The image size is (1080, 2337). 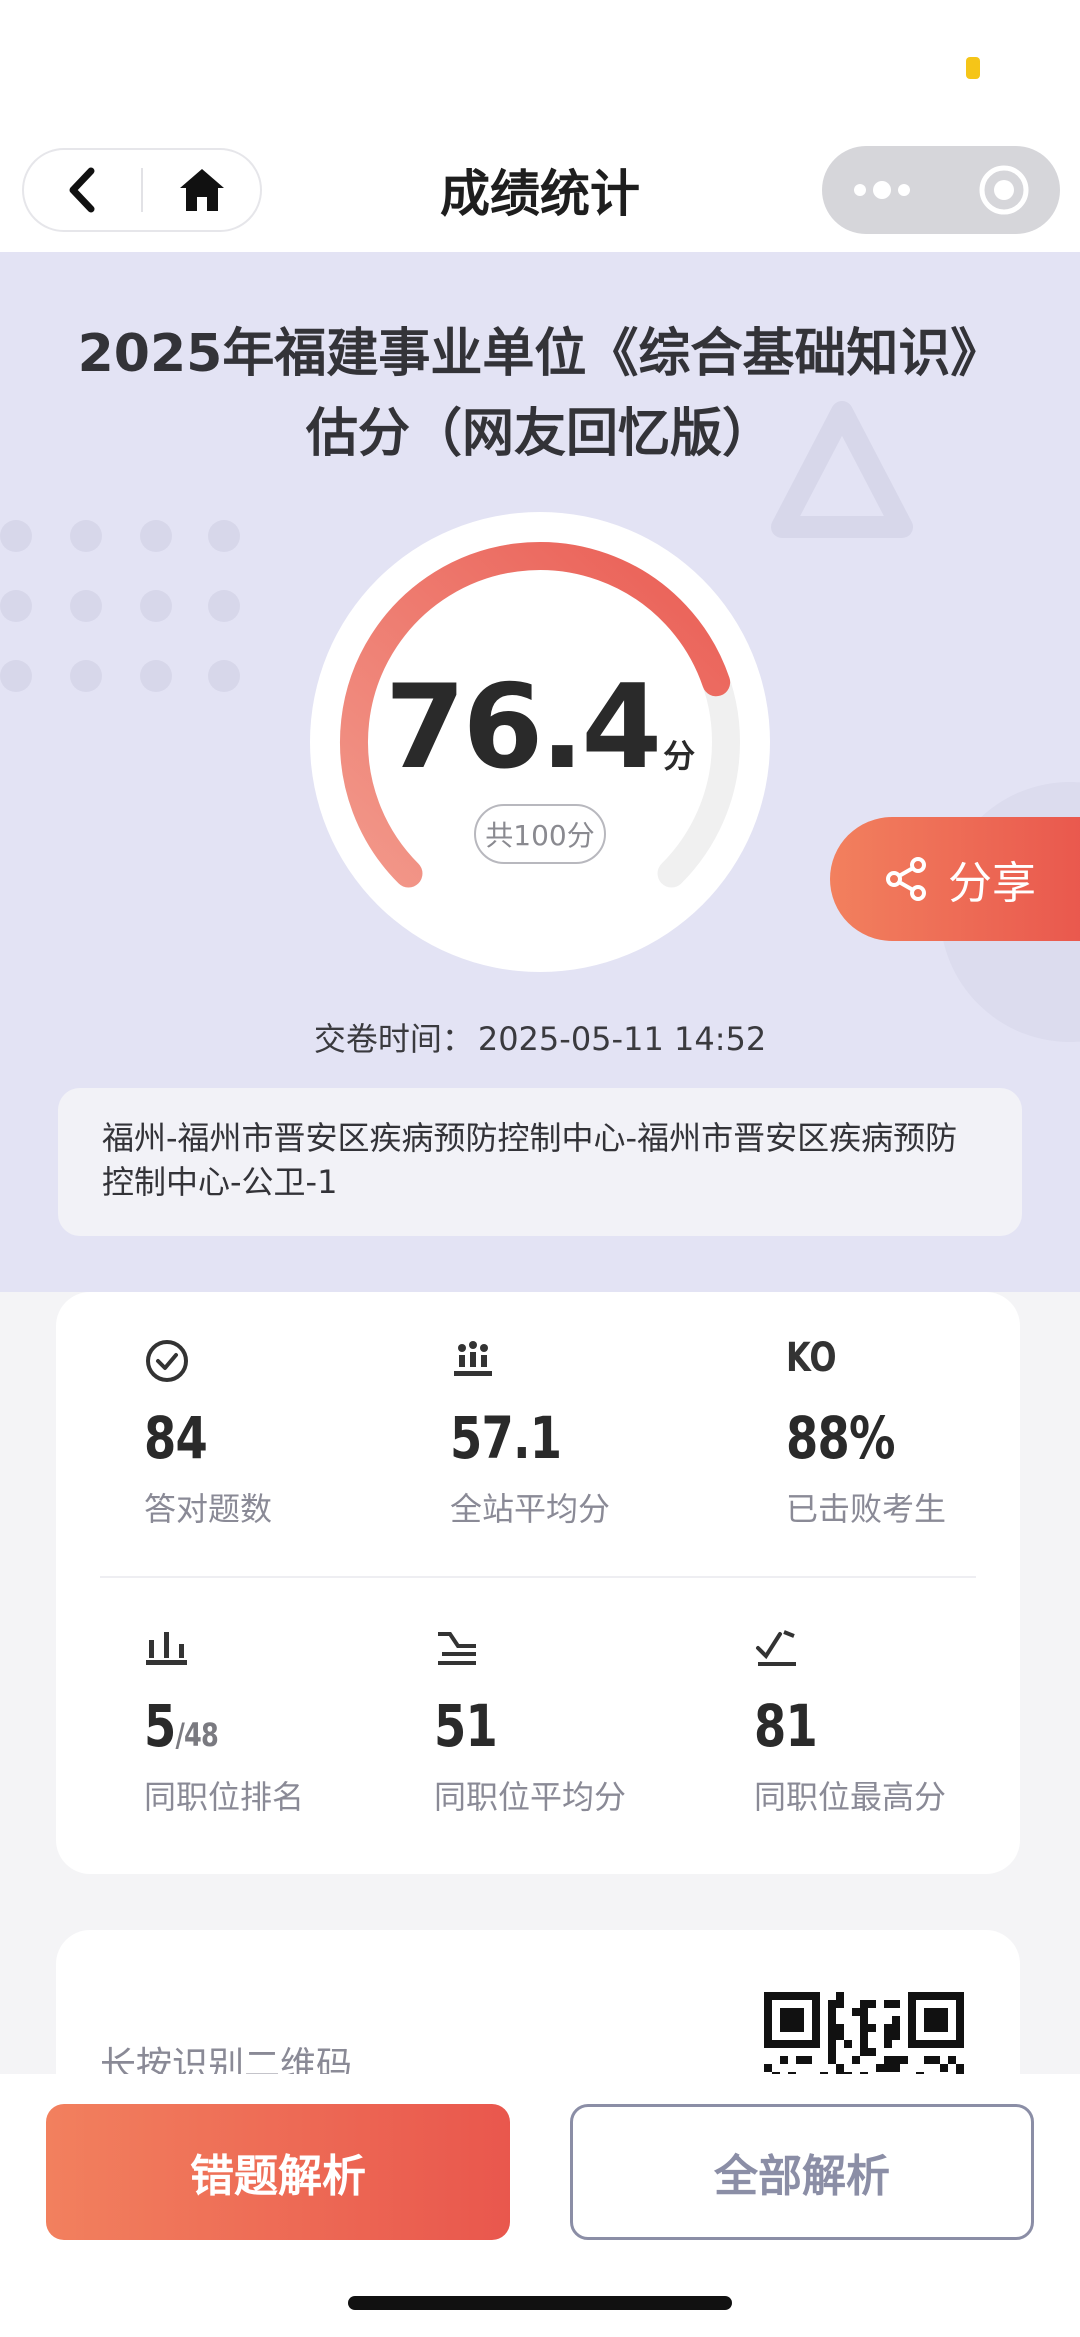 What do you see at coordinates (208, 1509) in the screenshot?
I see `stat-label: 答对题数` at bounding box center [208, 1509].